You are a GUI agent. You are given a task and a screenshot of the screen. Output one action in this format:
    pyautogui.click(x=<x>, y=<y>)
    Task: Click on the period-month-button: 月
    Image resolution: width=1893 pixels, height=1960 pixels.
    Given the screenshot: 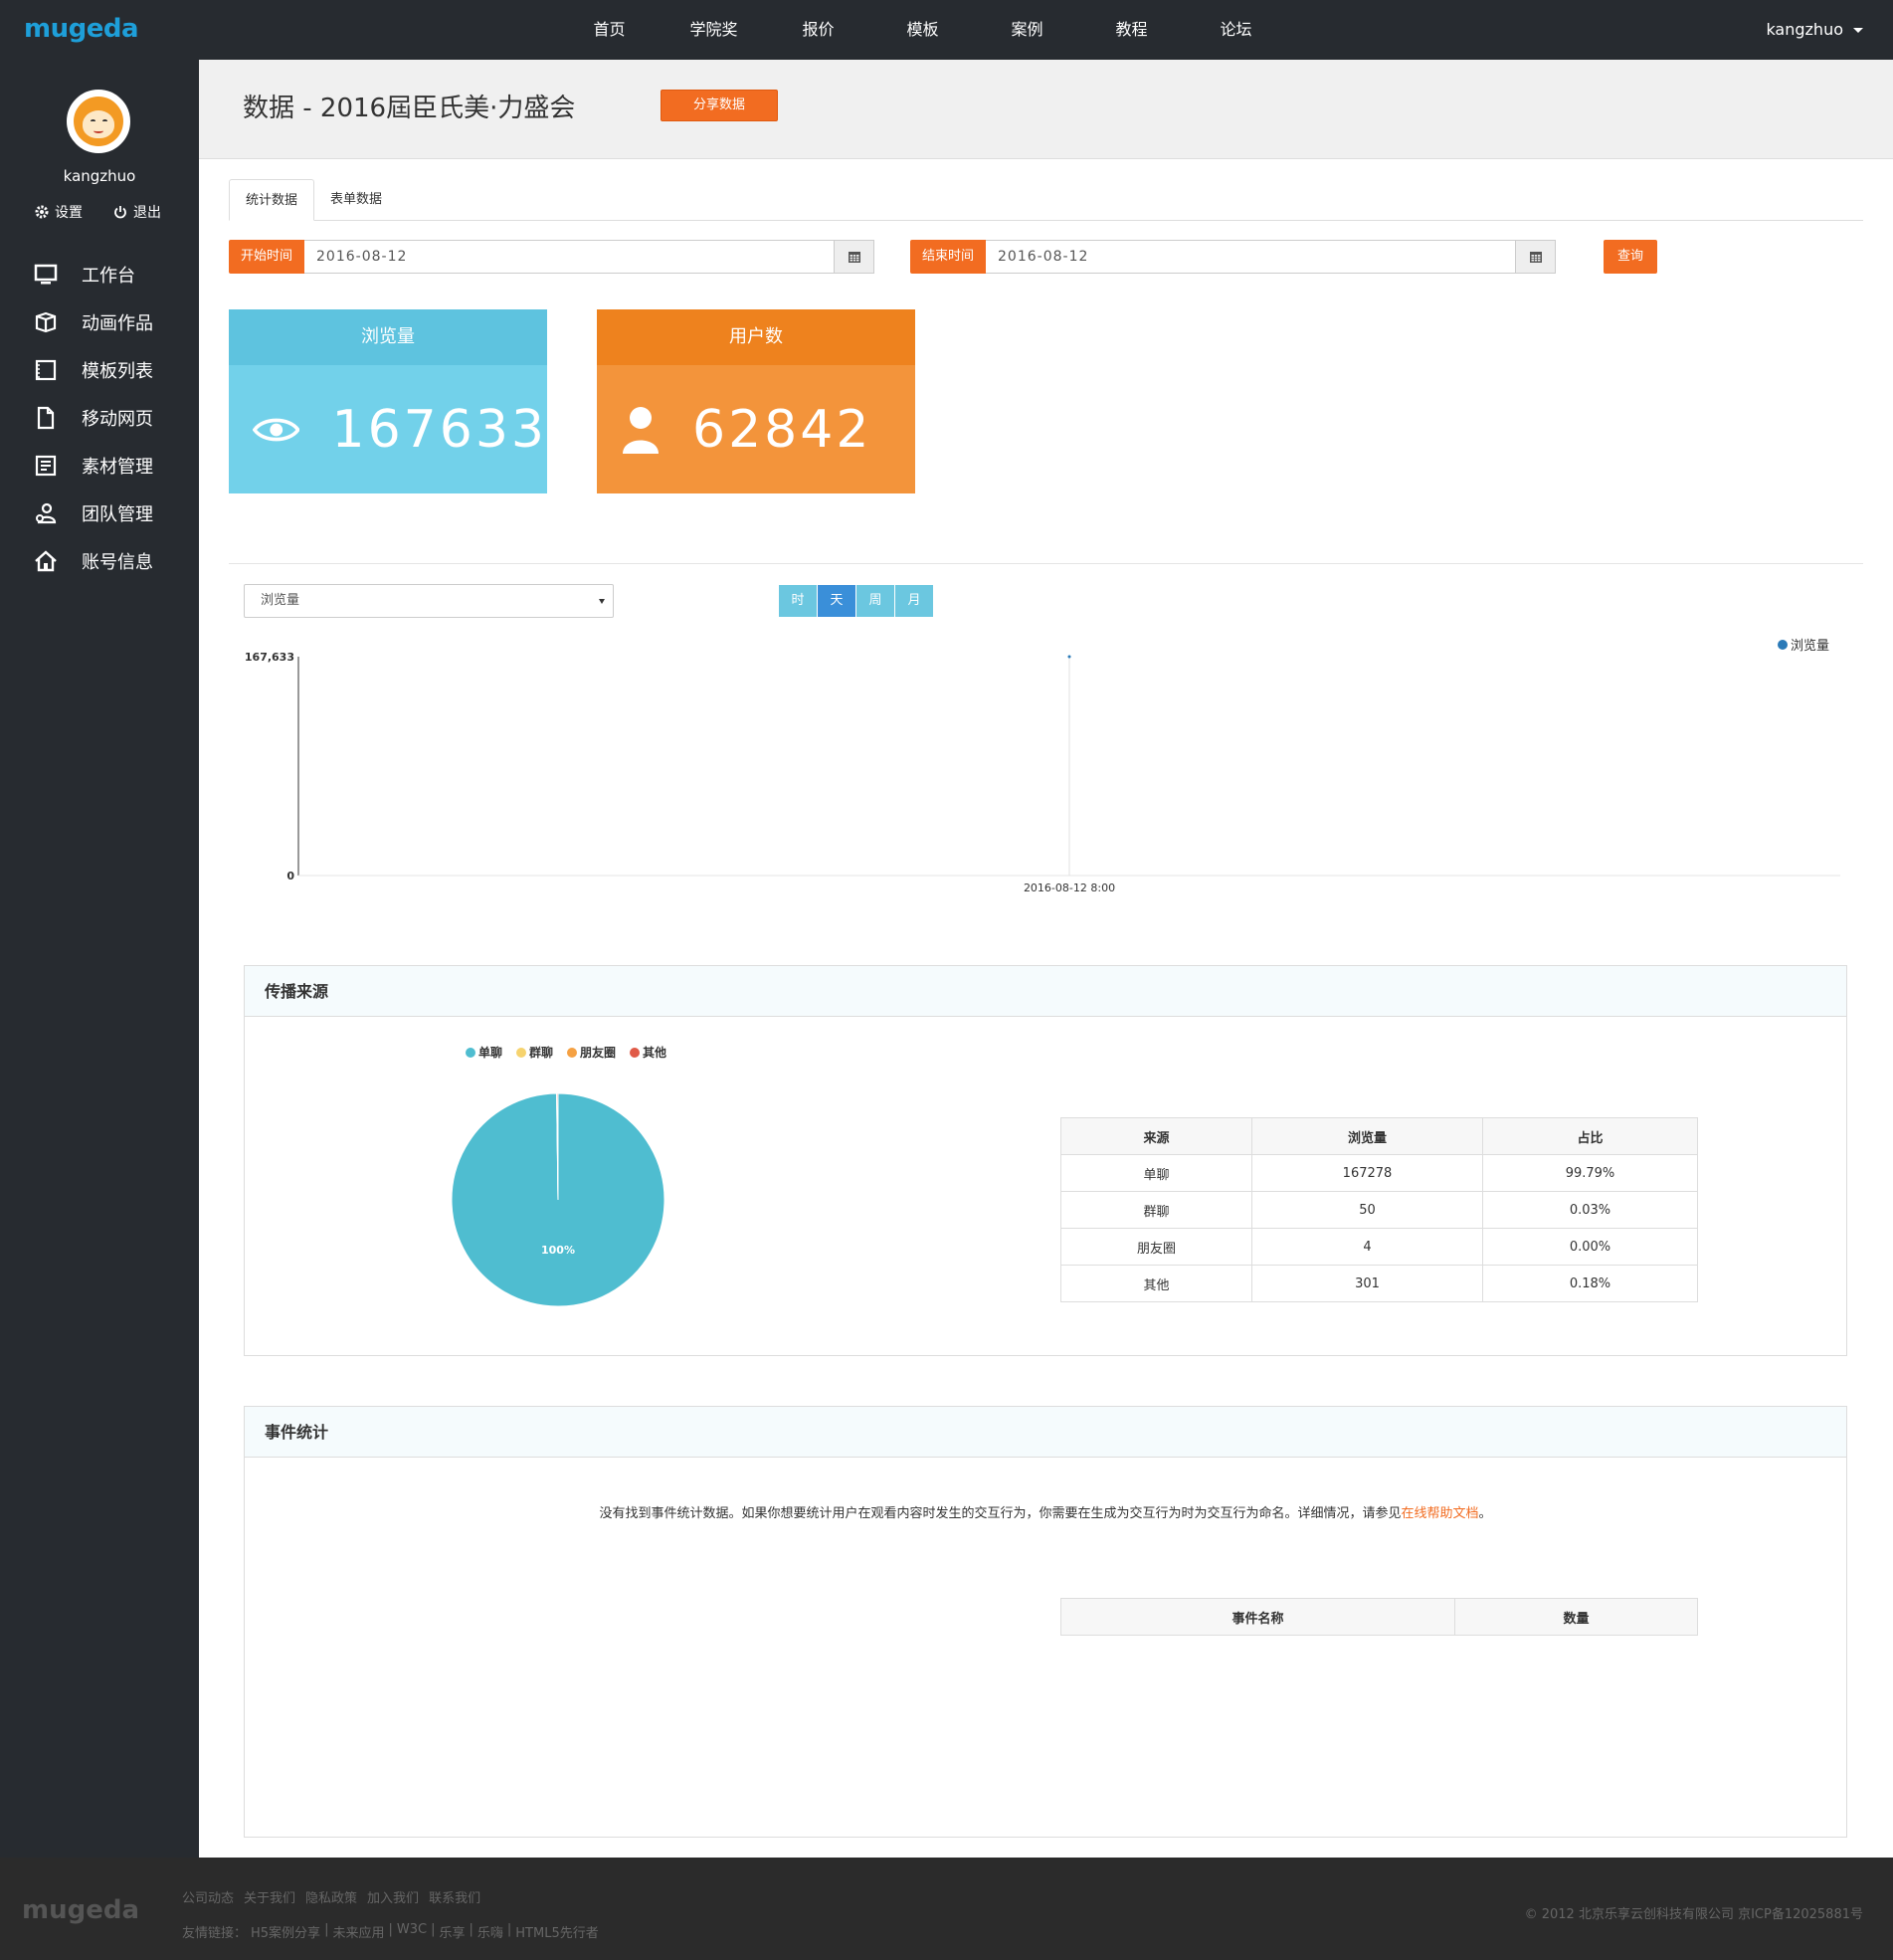 What is the action you would take?
    pyautogui.click(x=914, y=601)
    